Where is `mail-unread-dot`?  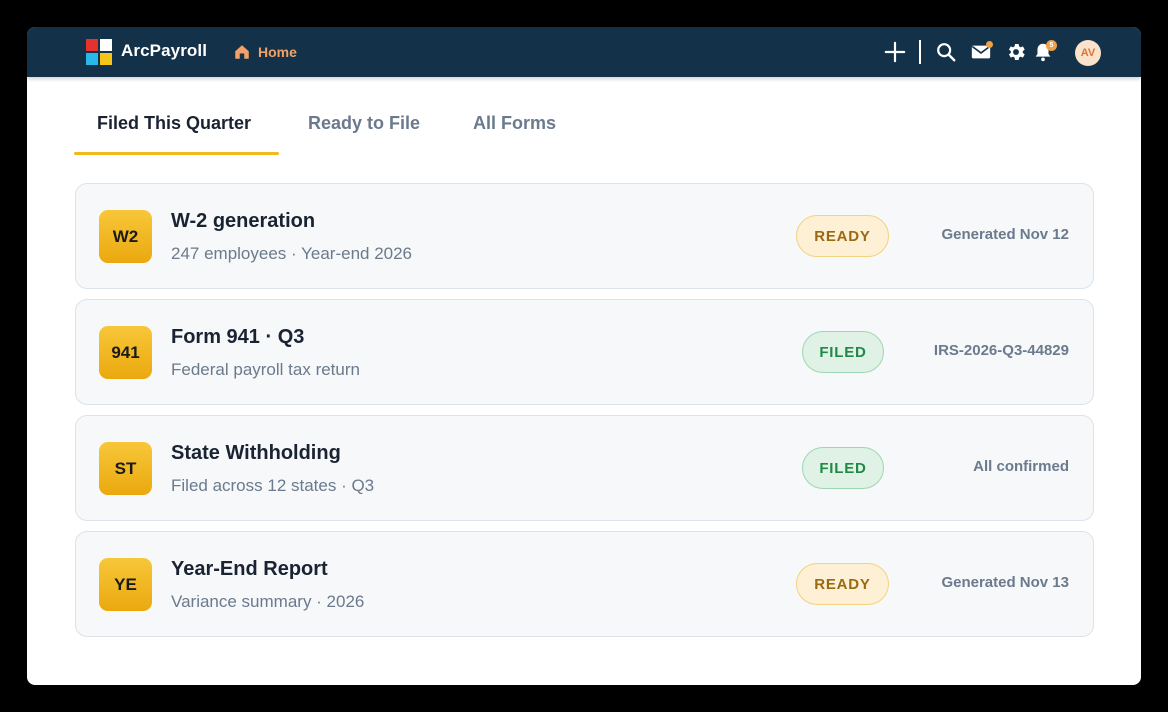
mail-unread-dot is located at coordinates (989, 44).